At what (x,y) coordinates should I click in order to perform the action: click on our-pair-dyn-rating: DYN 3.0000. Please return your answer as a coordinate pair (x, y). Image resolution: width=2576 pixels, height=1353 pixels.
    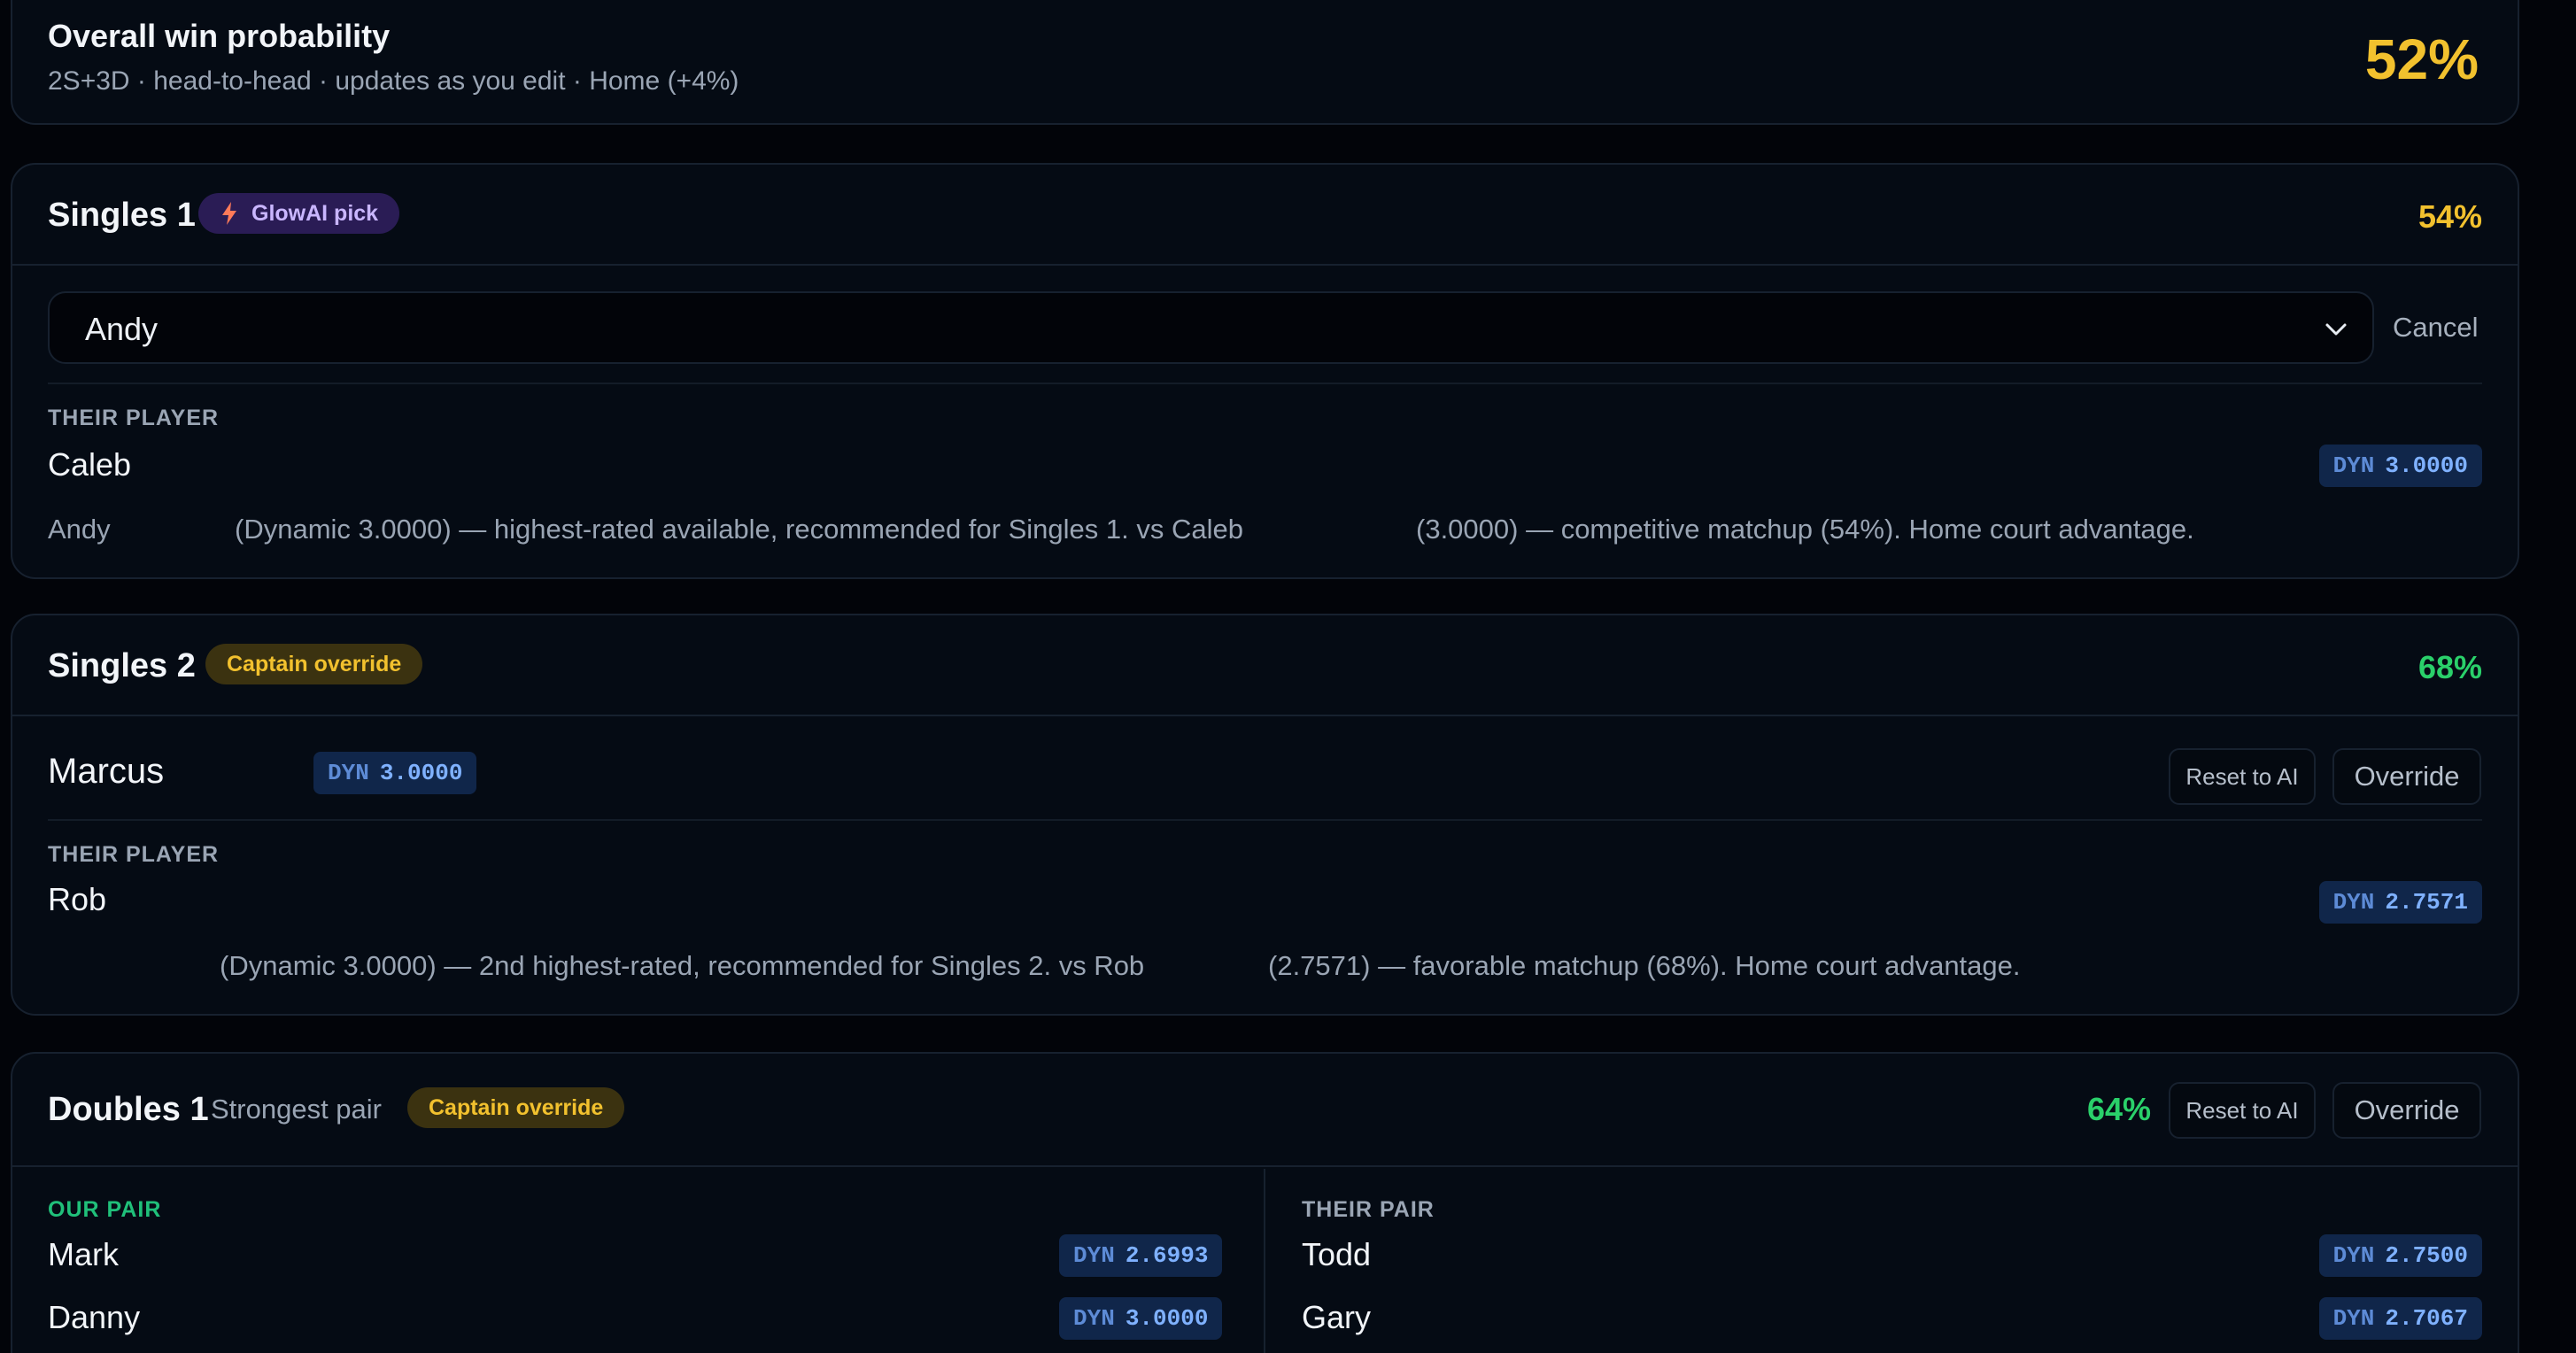
    Looking at the image, I should click on (1141, 1318).